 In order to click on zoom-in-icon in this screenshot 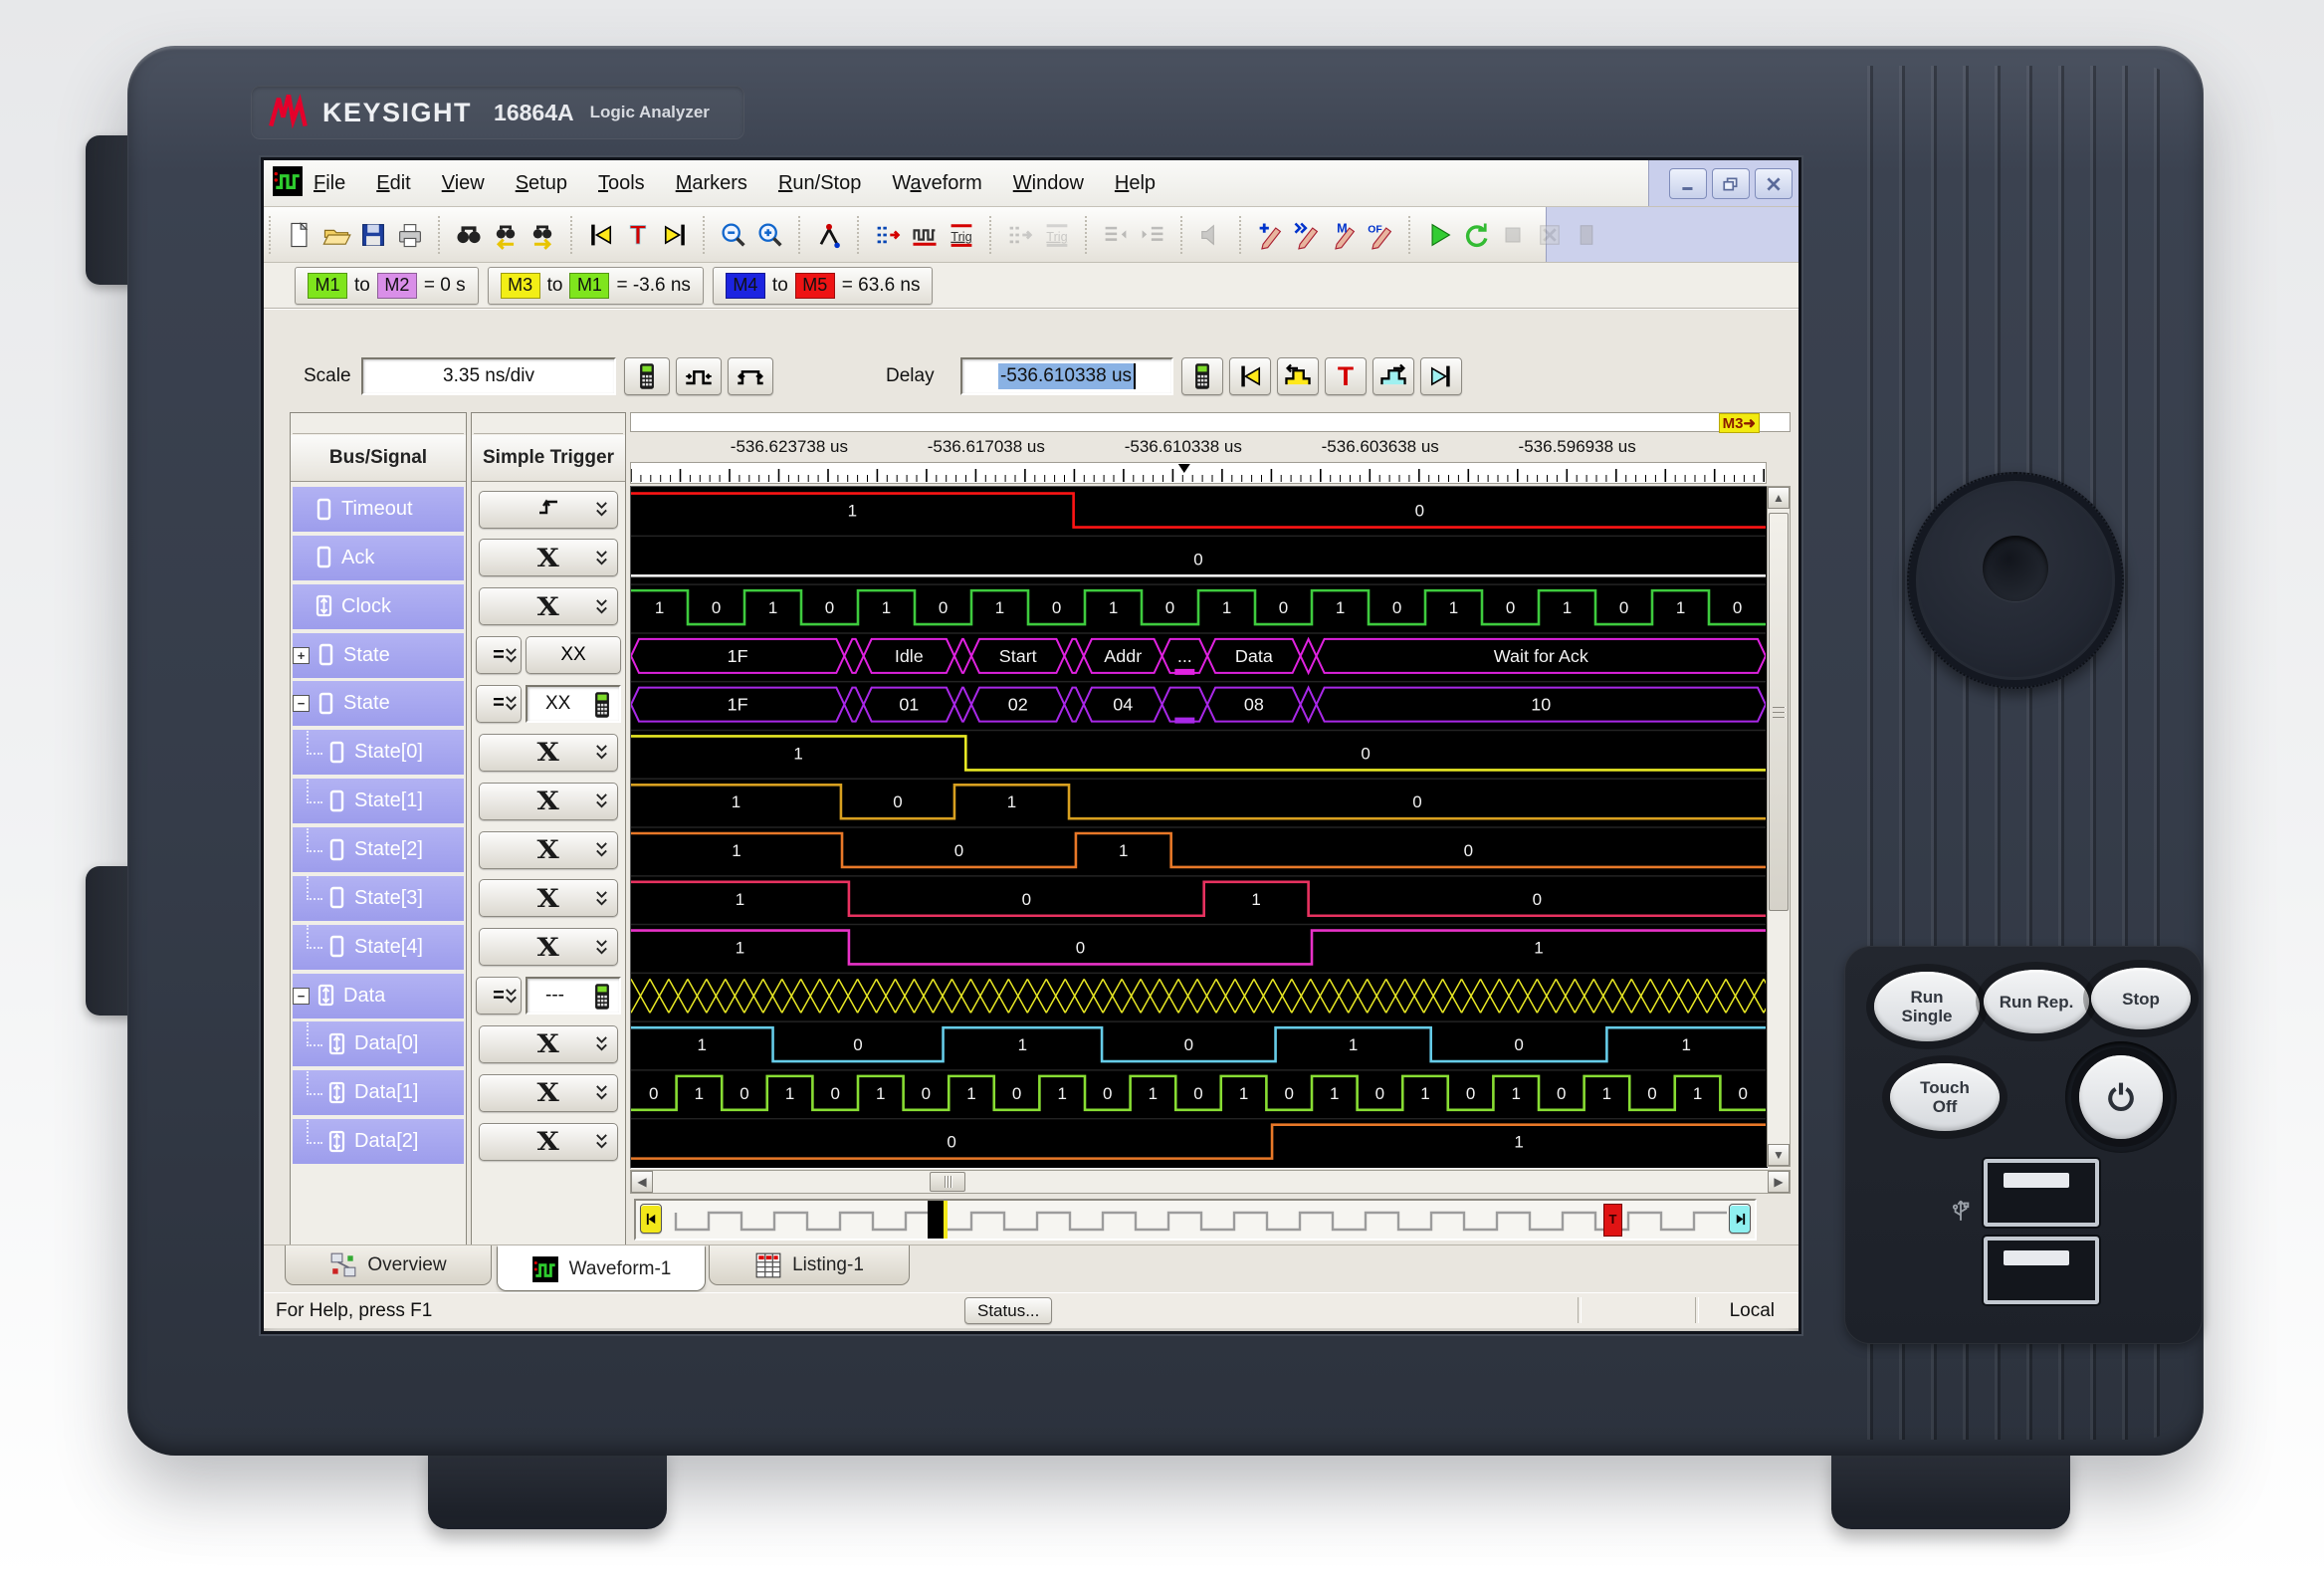, I will do `click(769, 235)`.